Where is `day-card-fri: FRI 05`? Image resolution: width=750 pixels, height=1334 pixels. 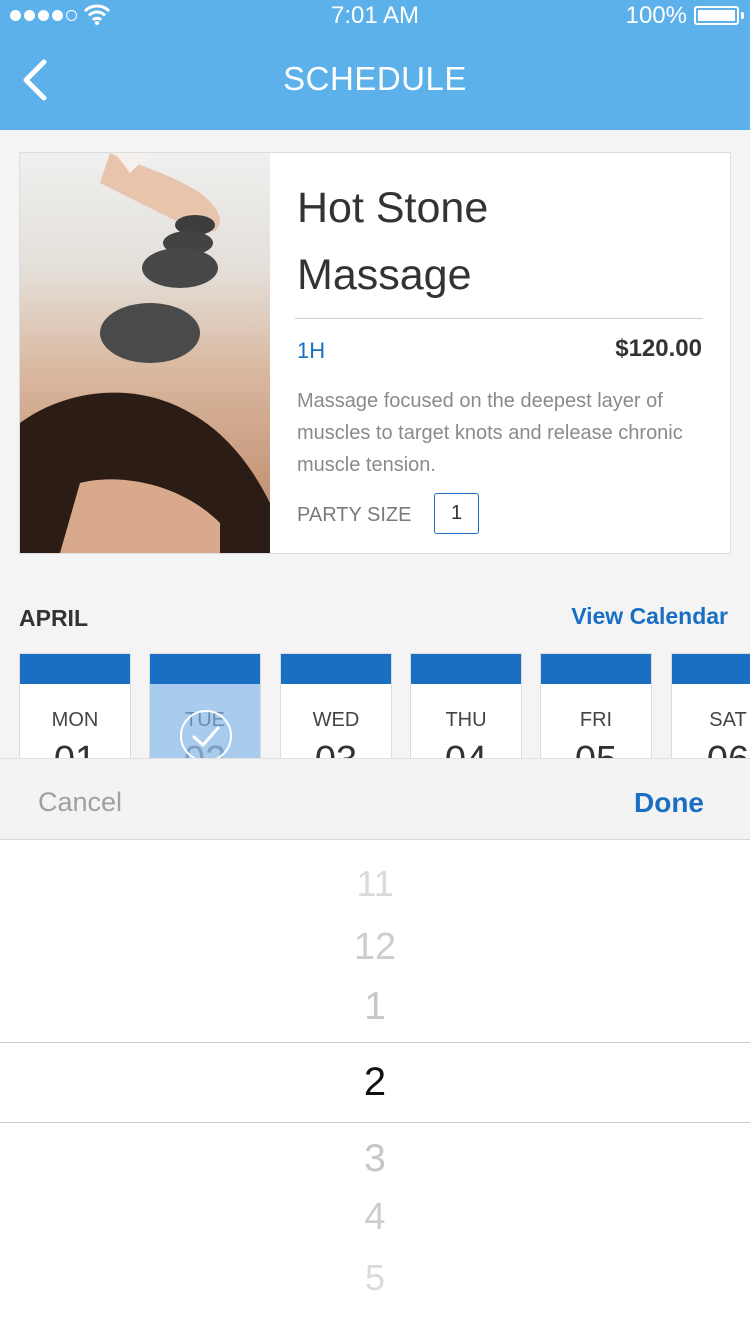 day-card-fri: FRI 05 is located at coordinates (596, 713).